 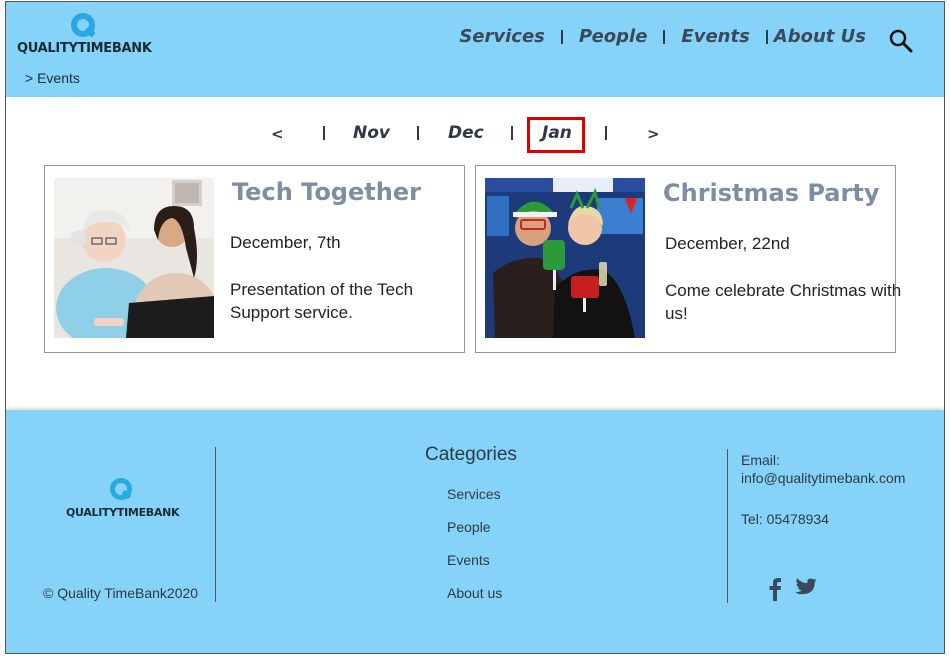 I want to click on event-description: Come celebrate Christmas with us!, so click(x=783, y=302).